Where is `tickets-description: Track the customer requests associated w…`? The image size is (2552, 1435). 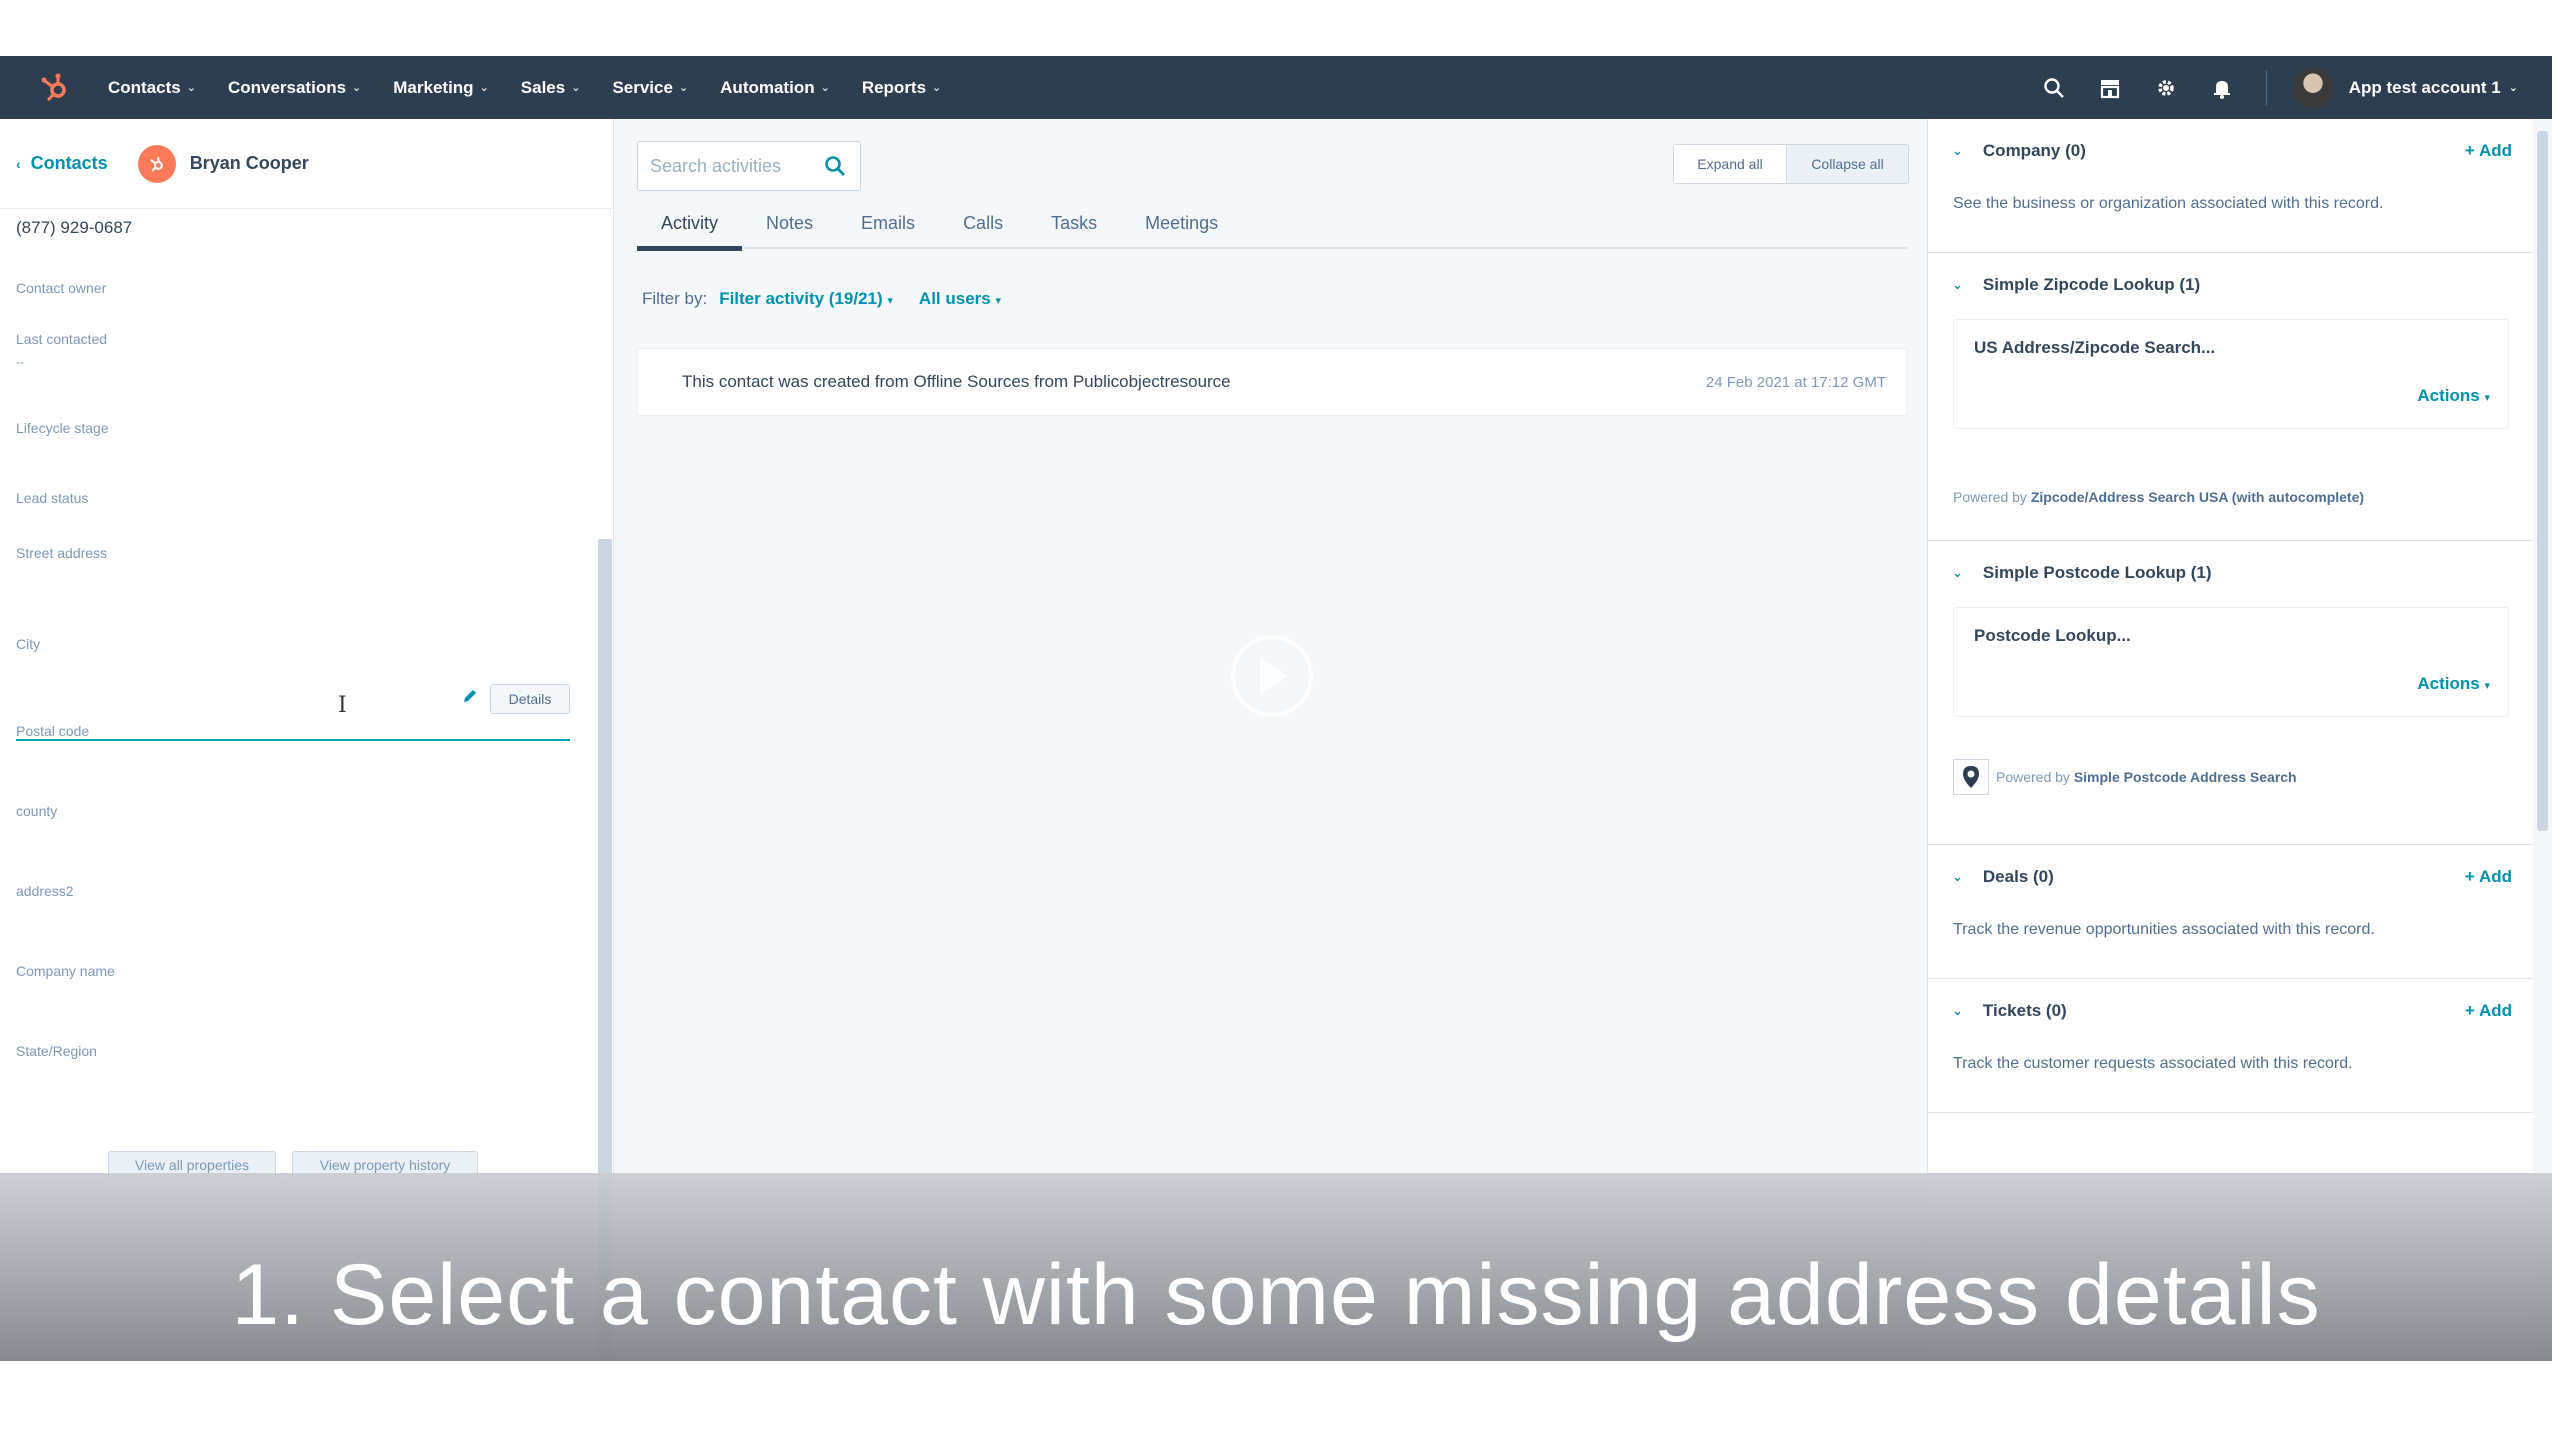
tickets-description: Track the customer requests associated w… is located at coordinates (2153, 1063).